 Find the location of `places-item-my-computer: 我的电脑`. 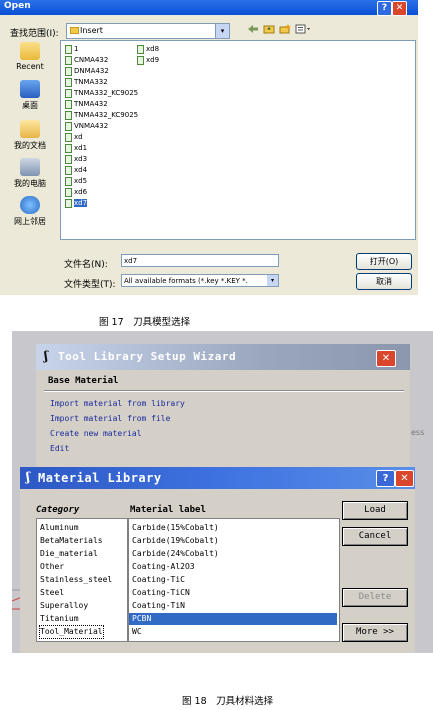

places-item-my-computer: 我的电脑 is located at coordinates (30, 173).